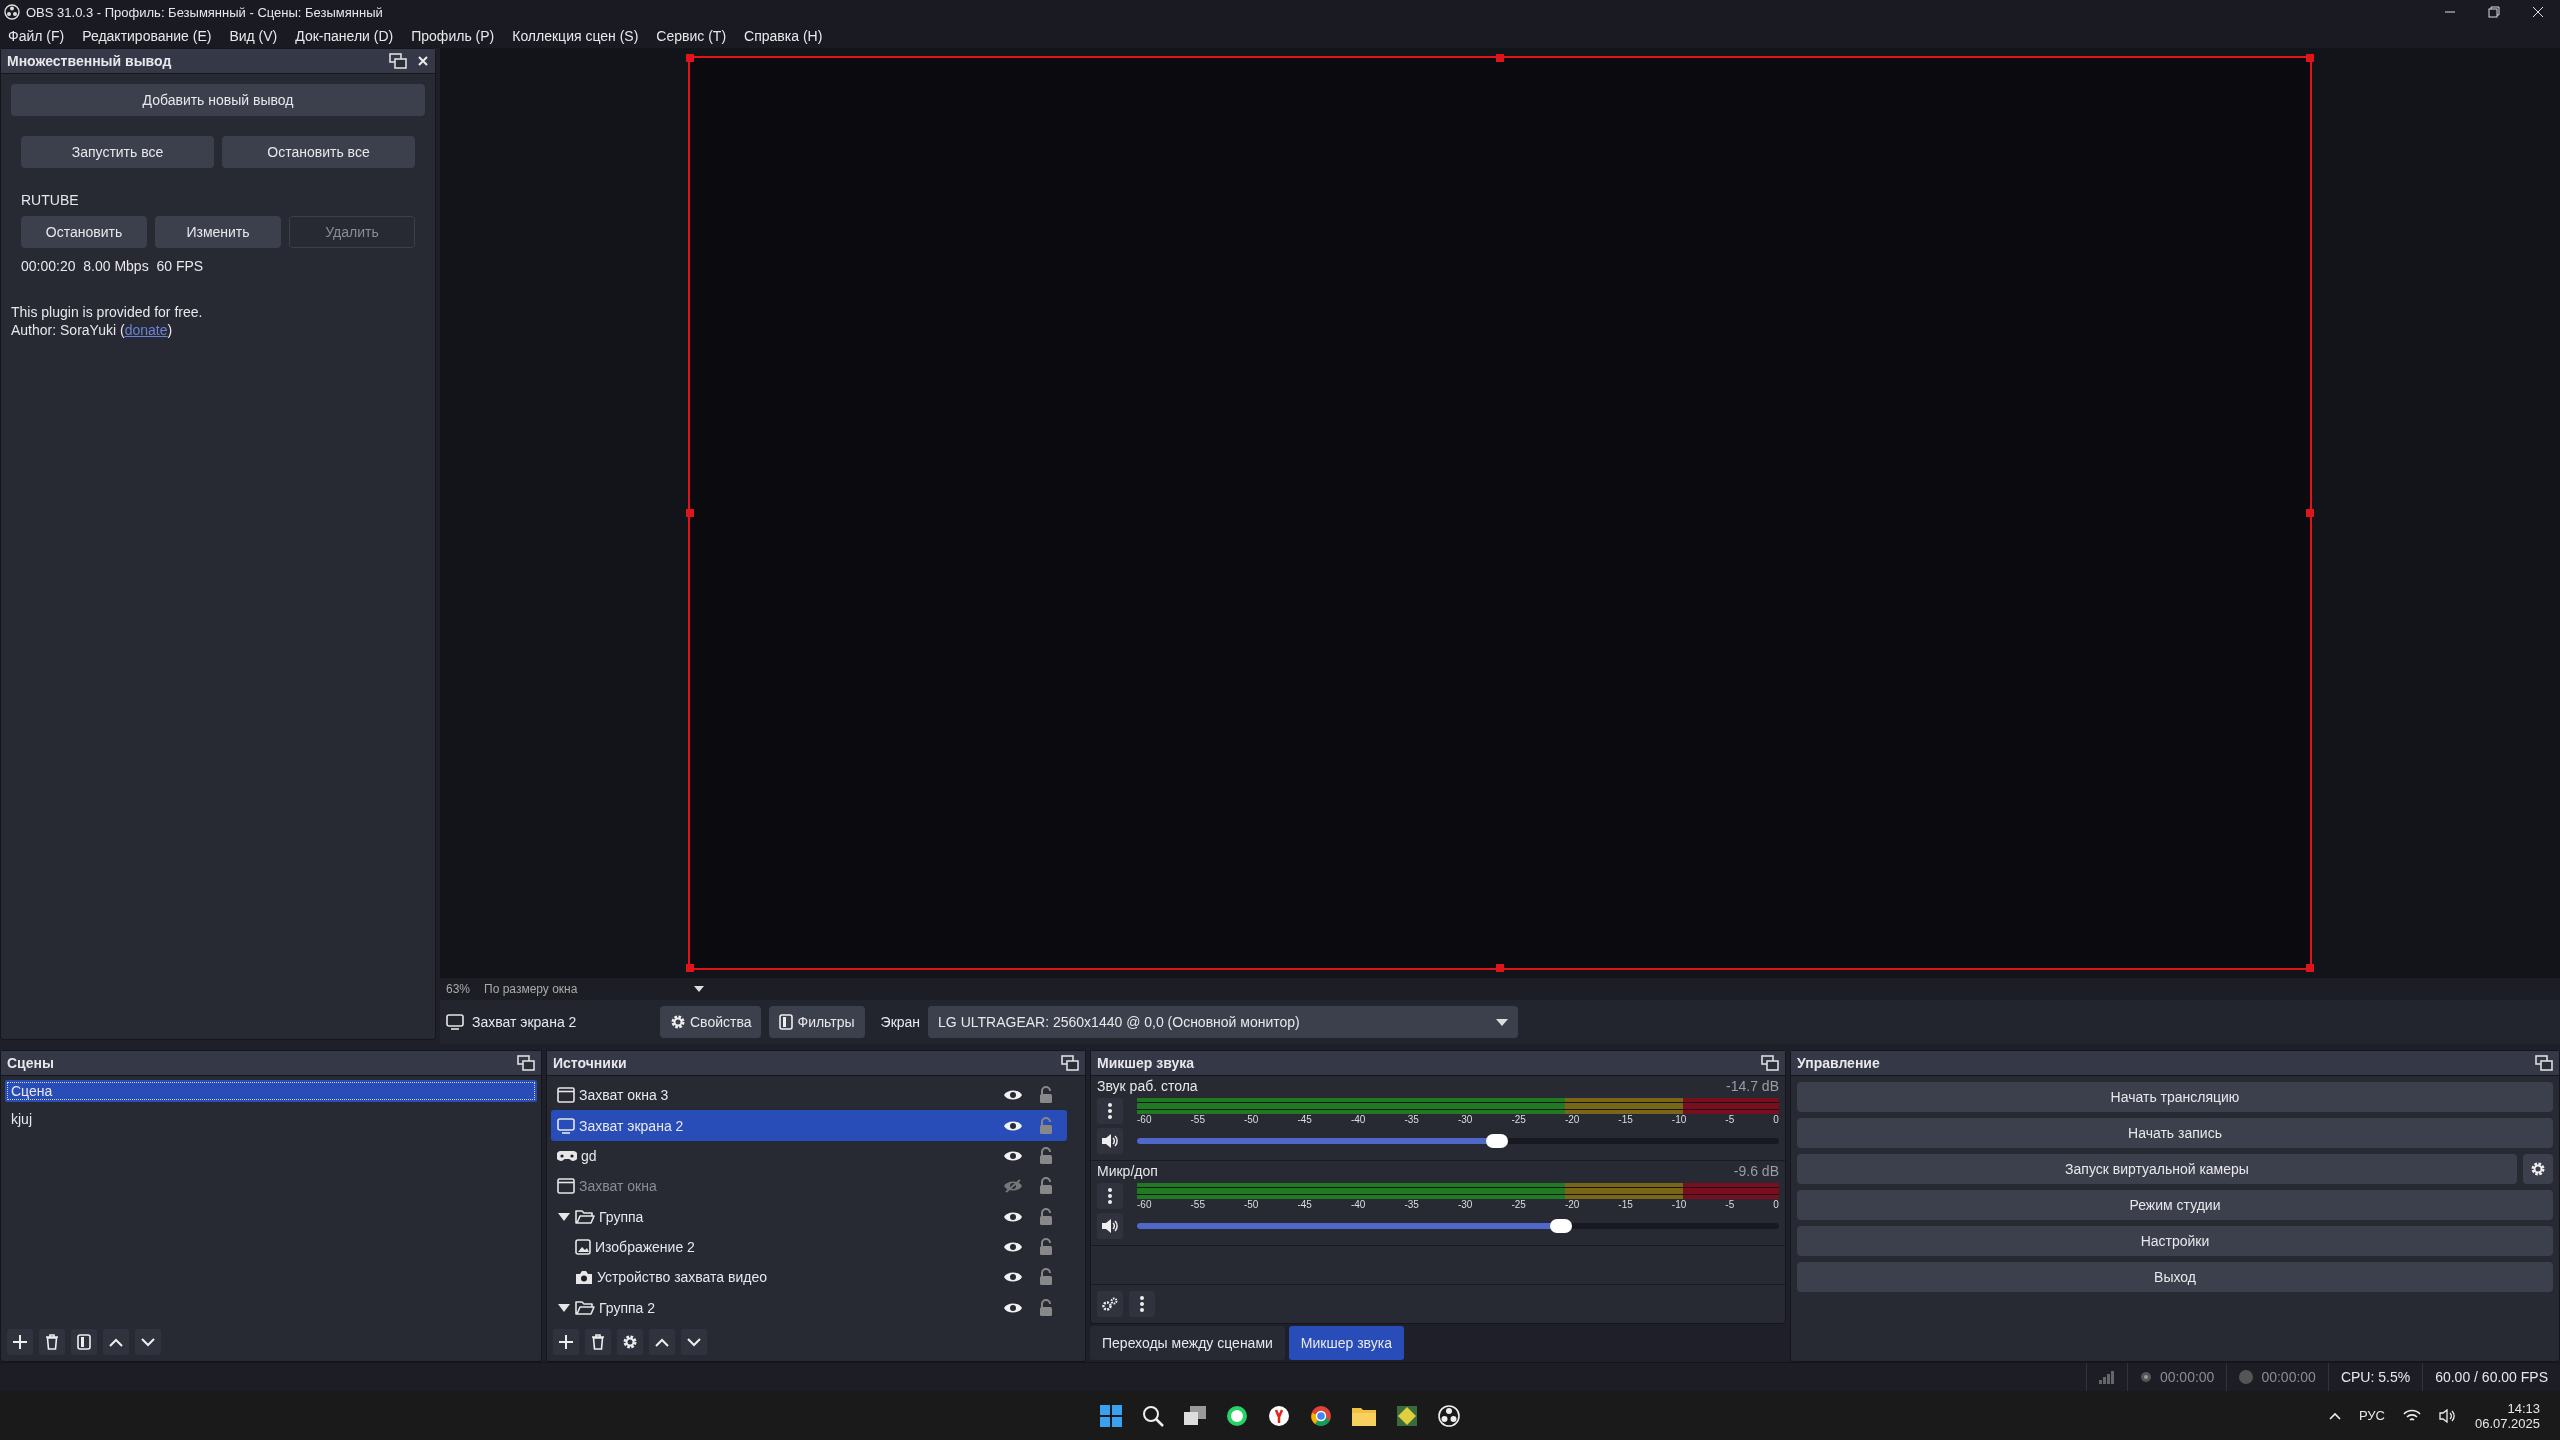 The height and width of the screenshot is (1440, 2560). What do you see at coordinates (218, 232) in the screenshot?
I see `output-action-button: Изменить` at bounding box center [218, 232].